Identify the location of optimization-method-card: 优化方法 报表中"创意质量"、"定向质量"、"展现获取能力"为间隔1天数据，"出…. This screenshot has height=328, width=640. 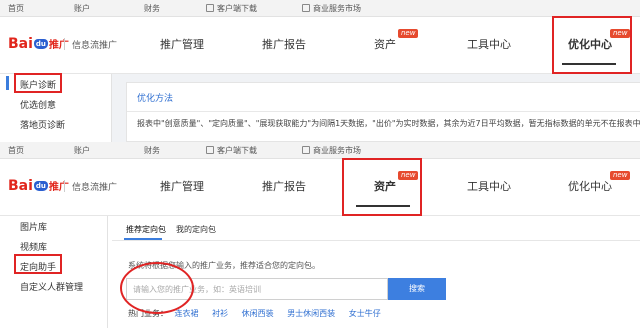
(383, 112).